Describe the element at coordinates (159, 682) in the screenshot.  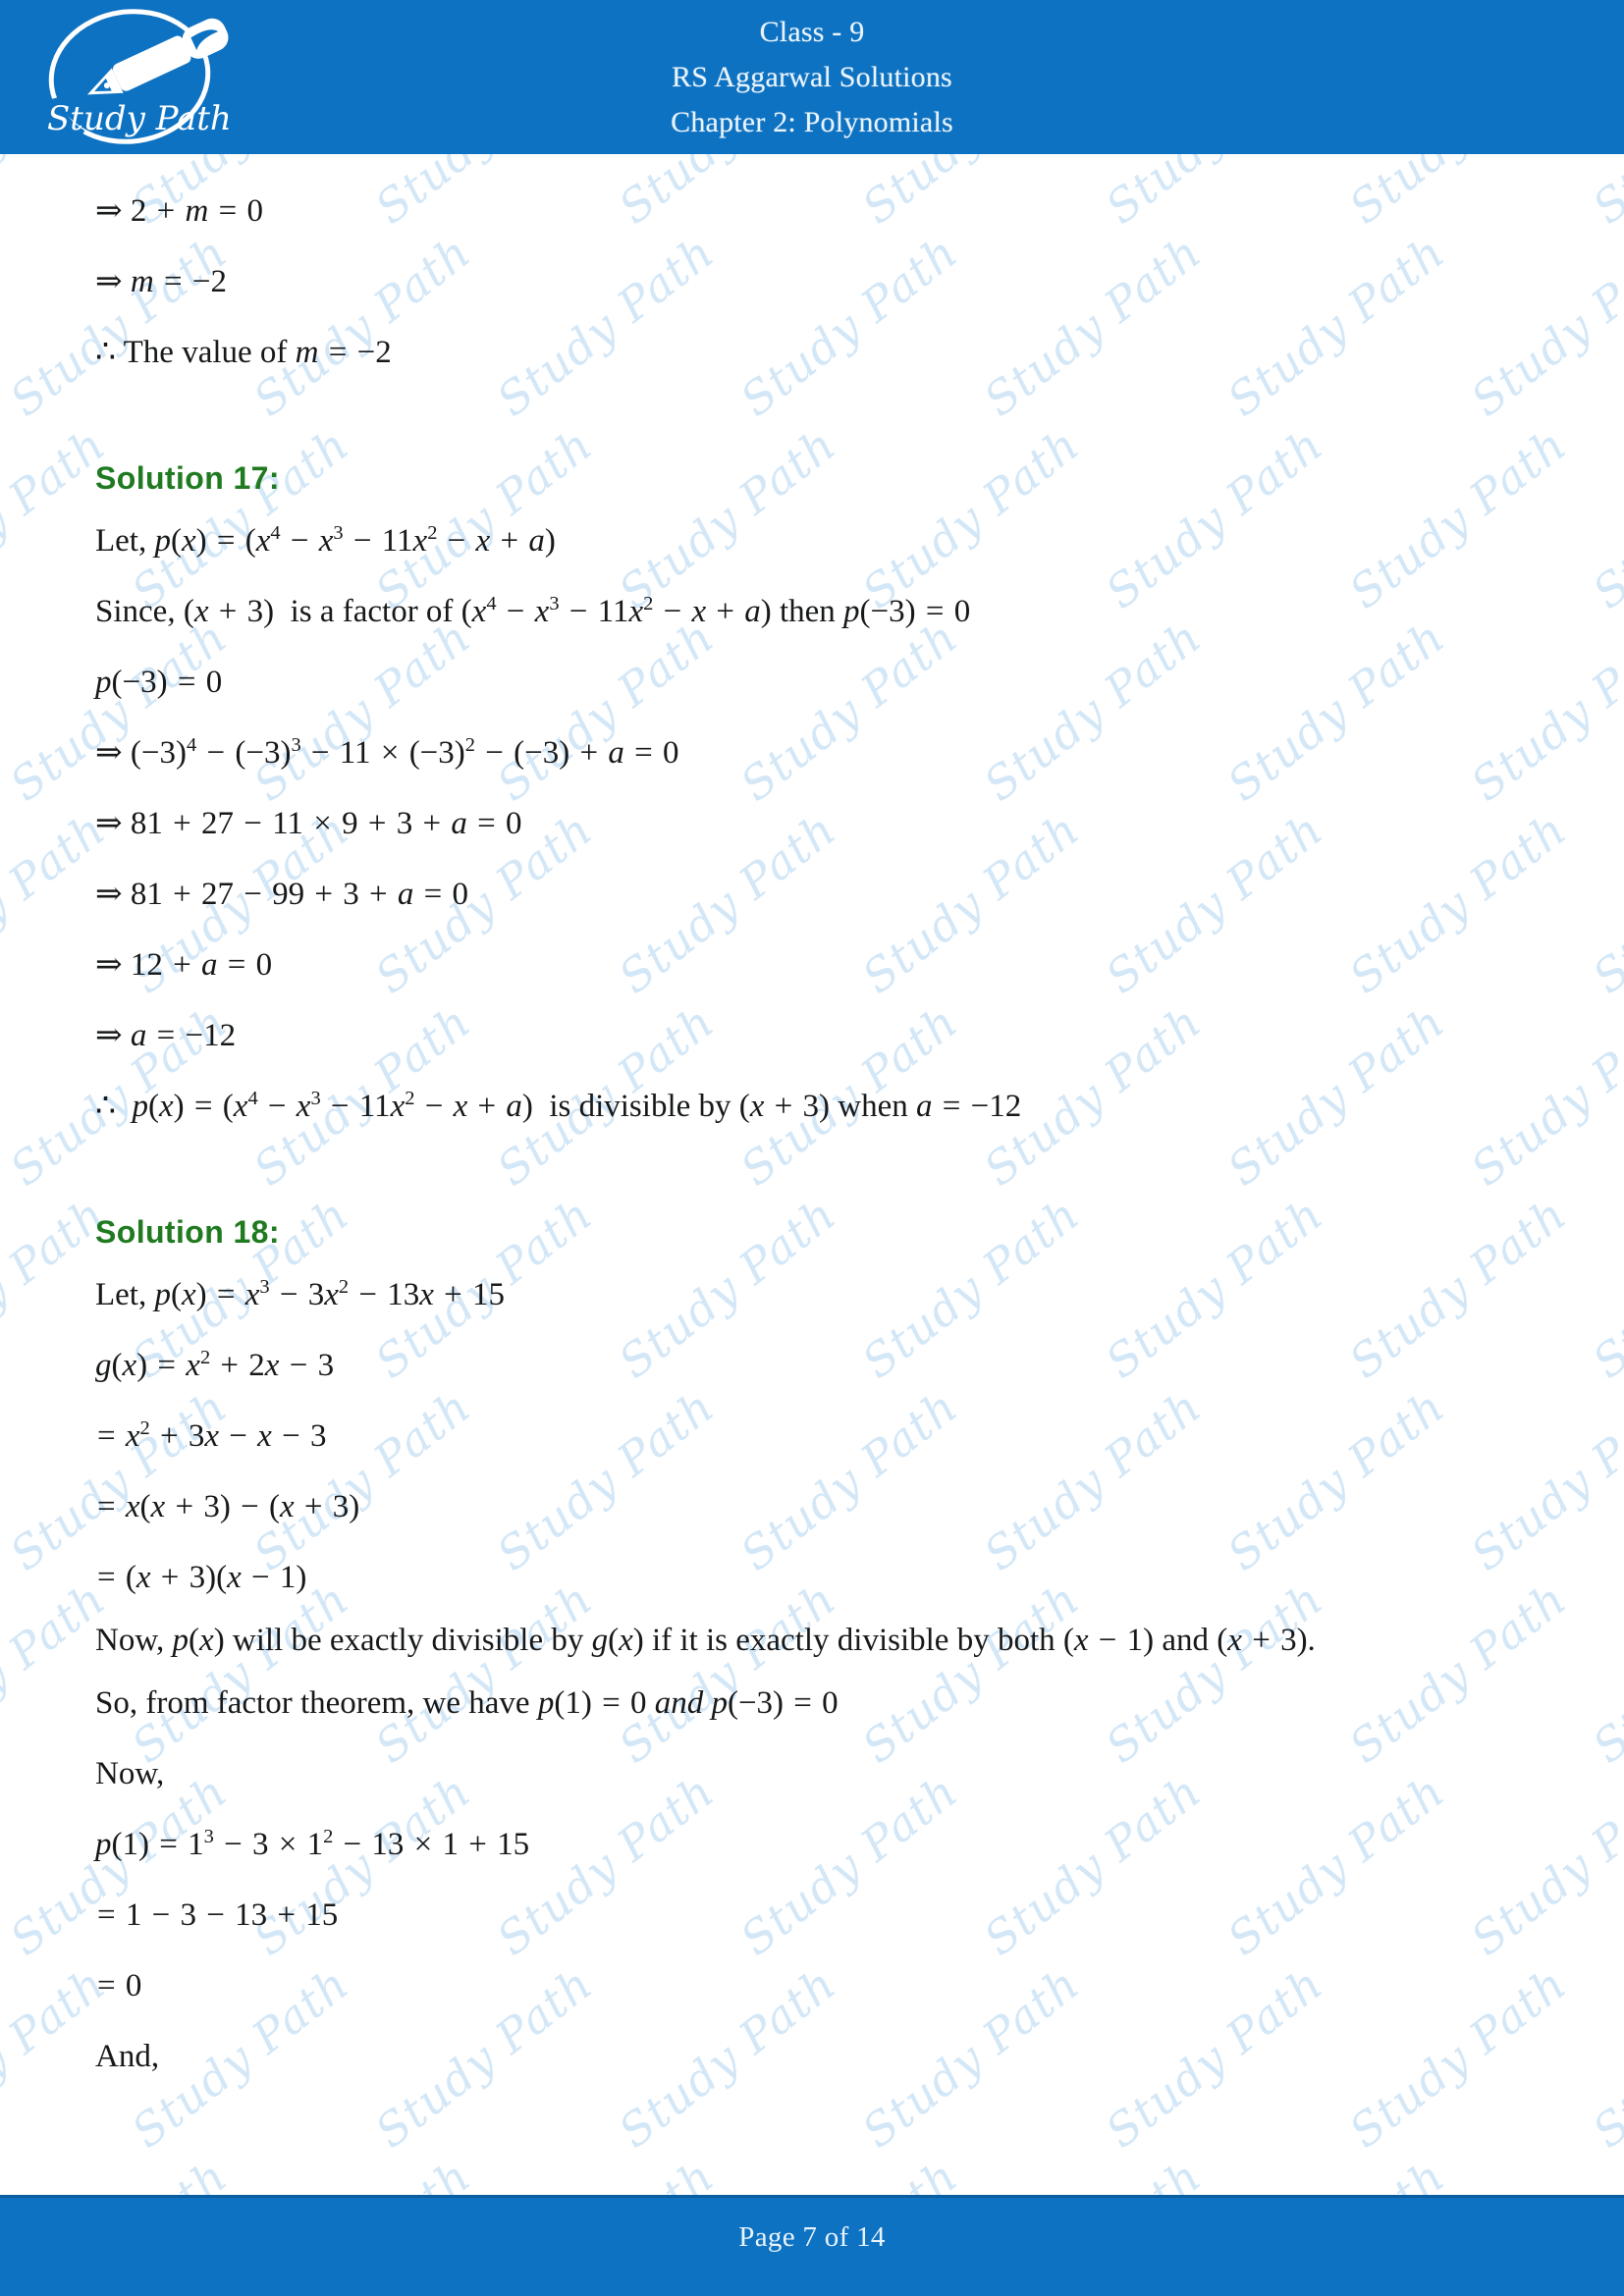
I see `s17-p-minus-3: p(−3) = 0` at that location.